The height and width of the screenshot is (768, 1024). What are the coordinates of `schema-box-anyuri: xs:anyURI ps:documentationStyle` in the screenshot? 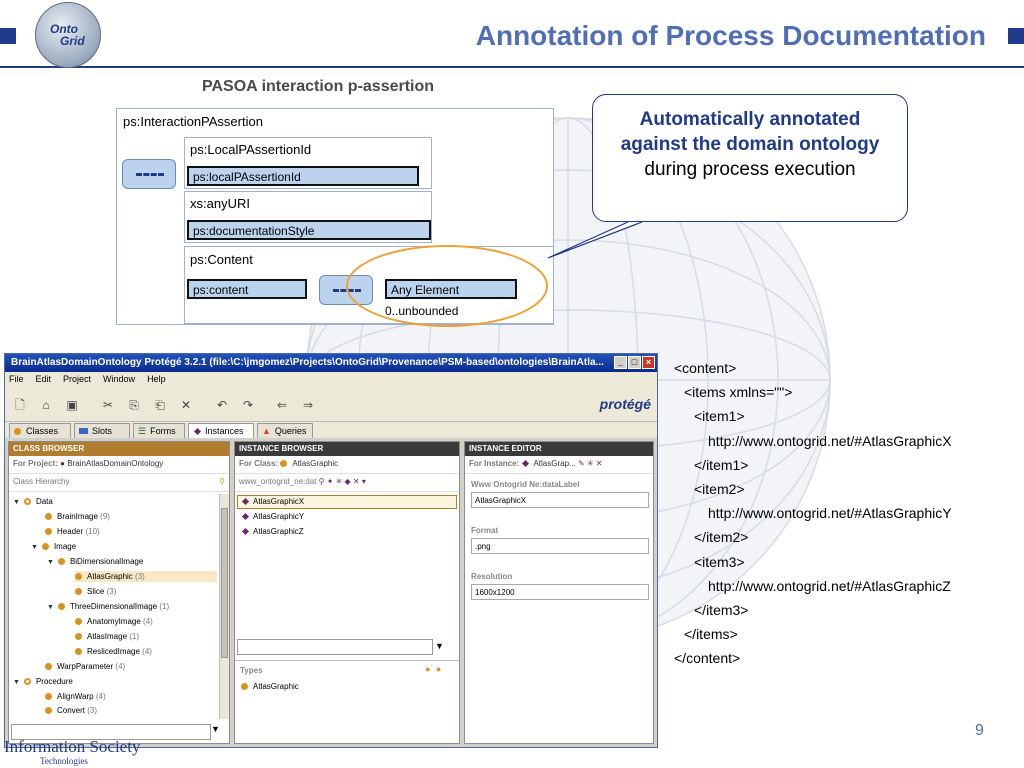 It's located at (308, 217).